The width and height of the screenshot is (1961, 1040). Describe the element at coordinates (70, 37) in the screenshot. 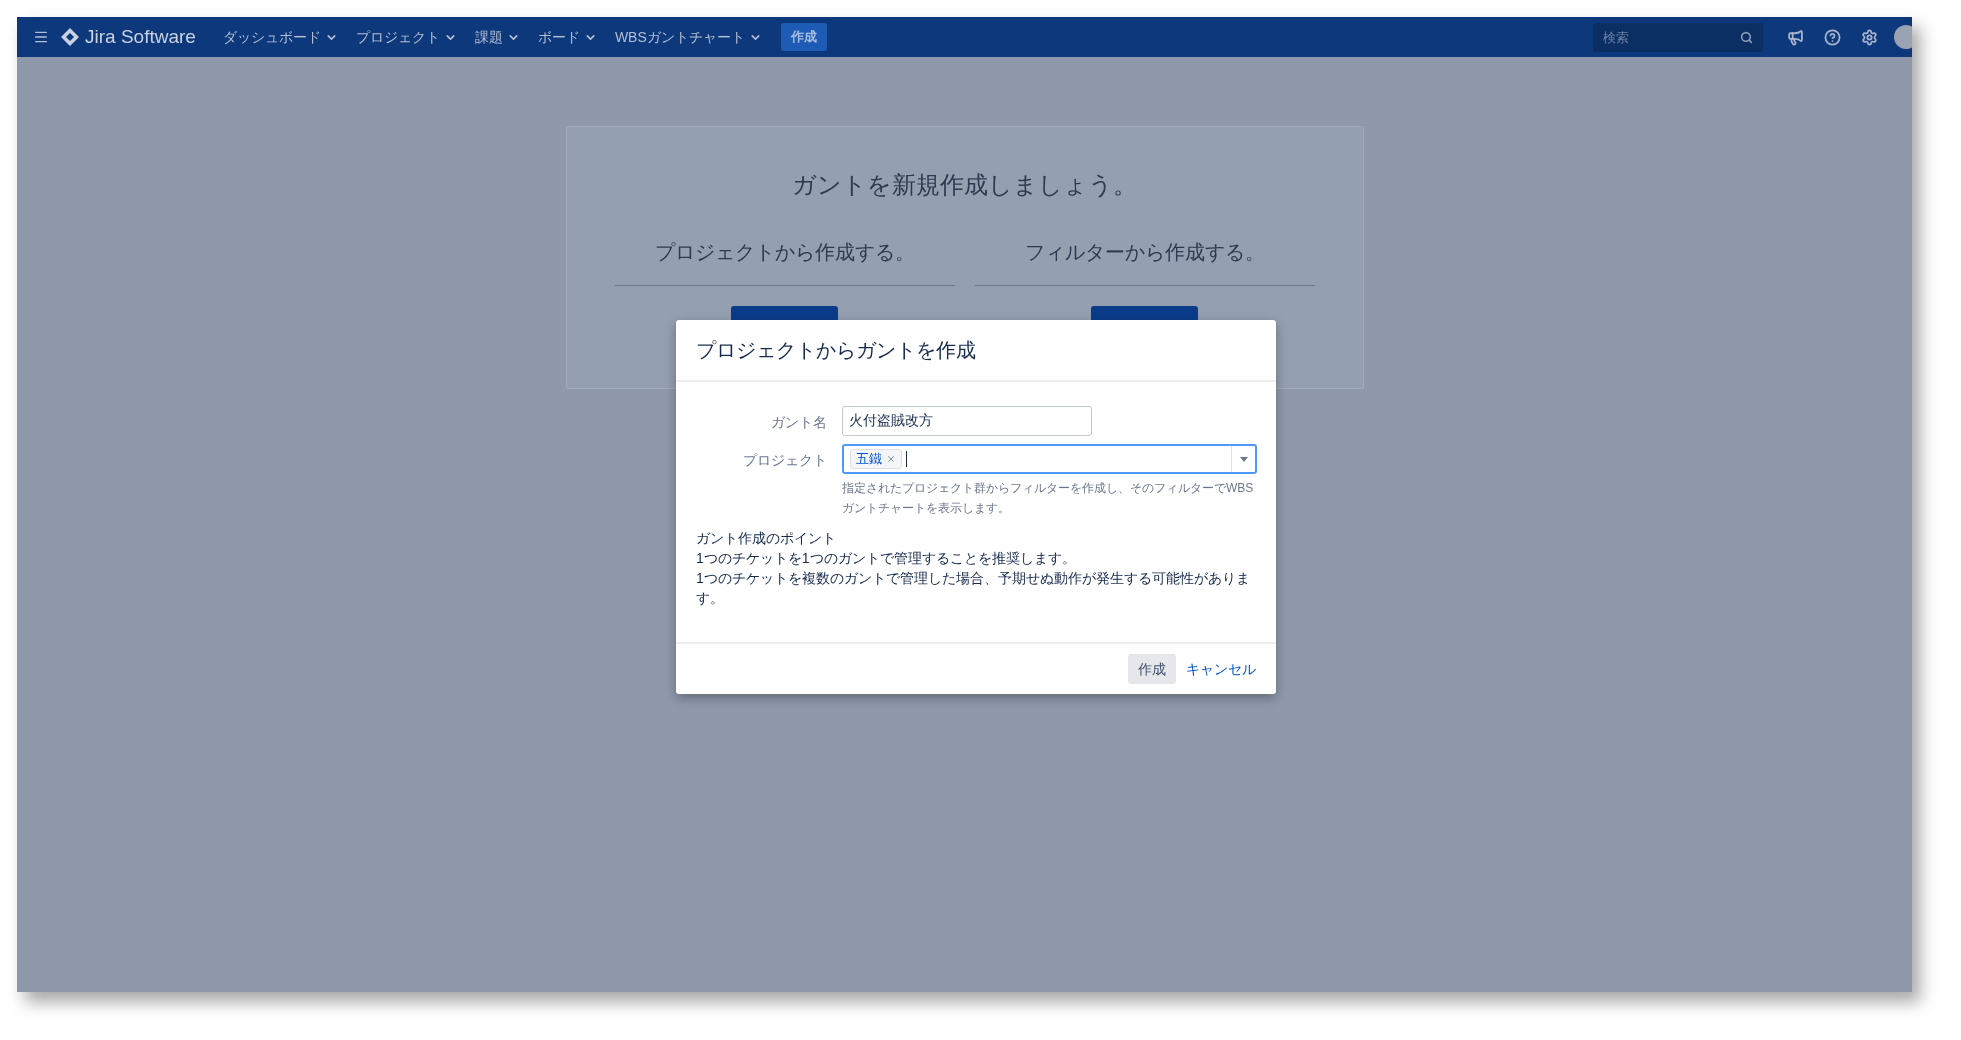

I see `diamond-logo-icon` at that location.